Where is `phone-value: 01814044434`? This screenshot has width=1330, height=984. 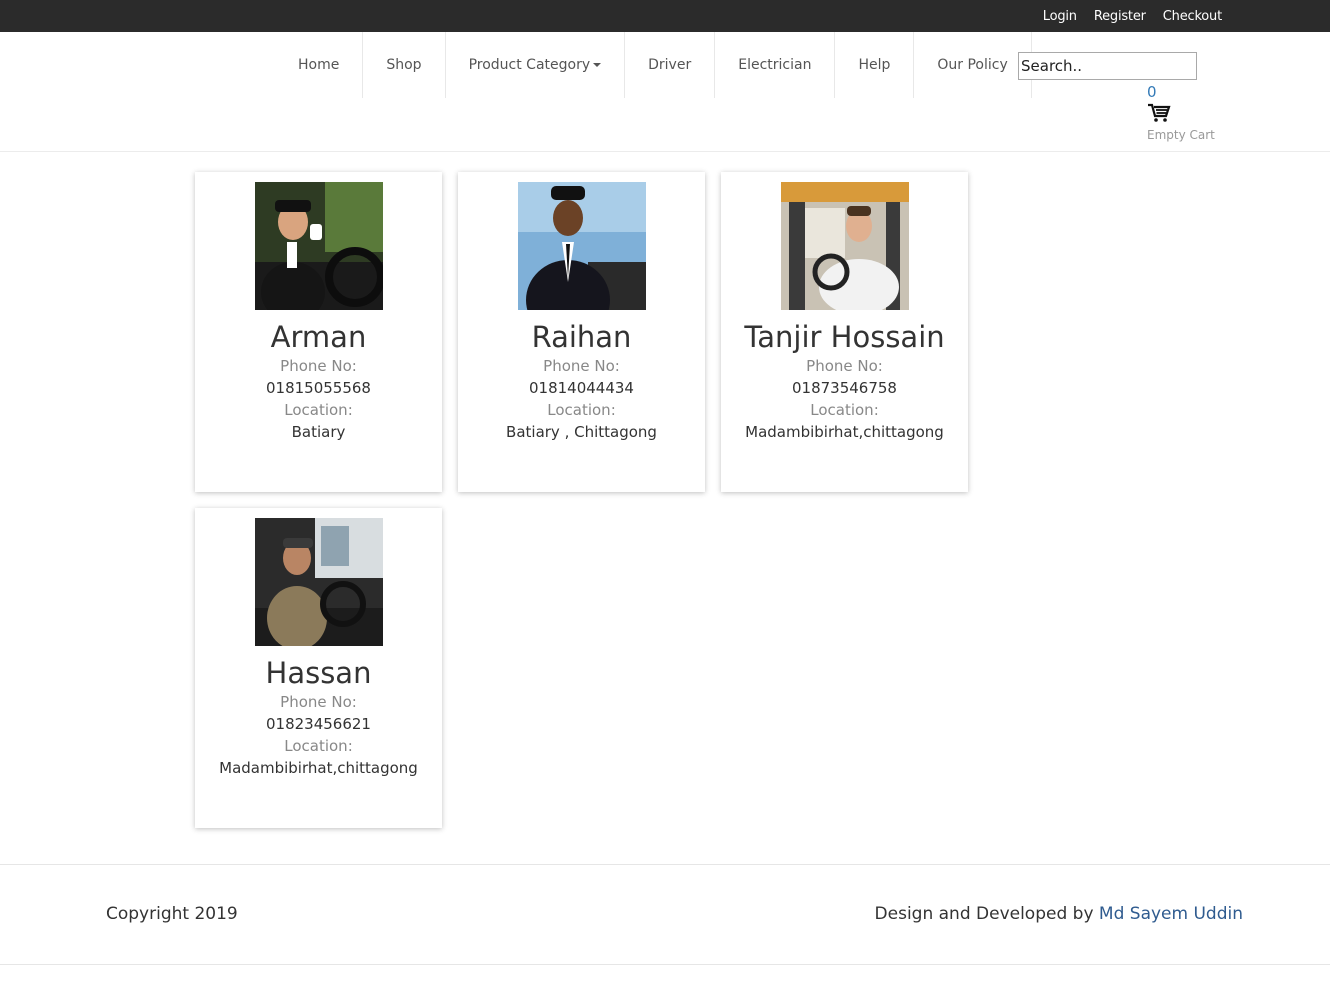
phone-value: 01814044434 is located at coordinates (581, 388).